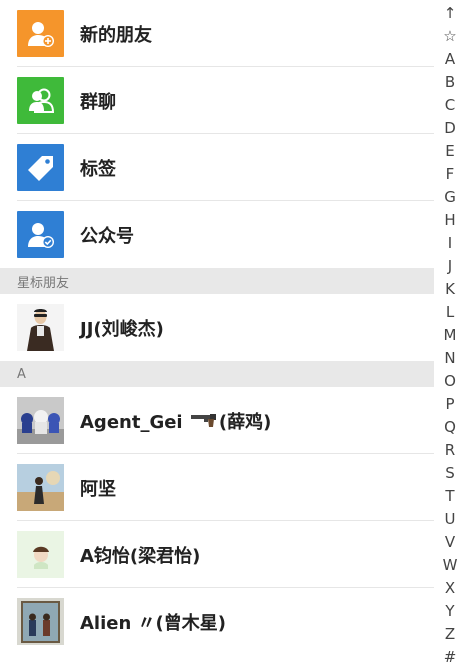 The image size is (466, 664). Describe the element at coordinates (450, 473) in the screenshot. I see `index-letter: S` at that location.